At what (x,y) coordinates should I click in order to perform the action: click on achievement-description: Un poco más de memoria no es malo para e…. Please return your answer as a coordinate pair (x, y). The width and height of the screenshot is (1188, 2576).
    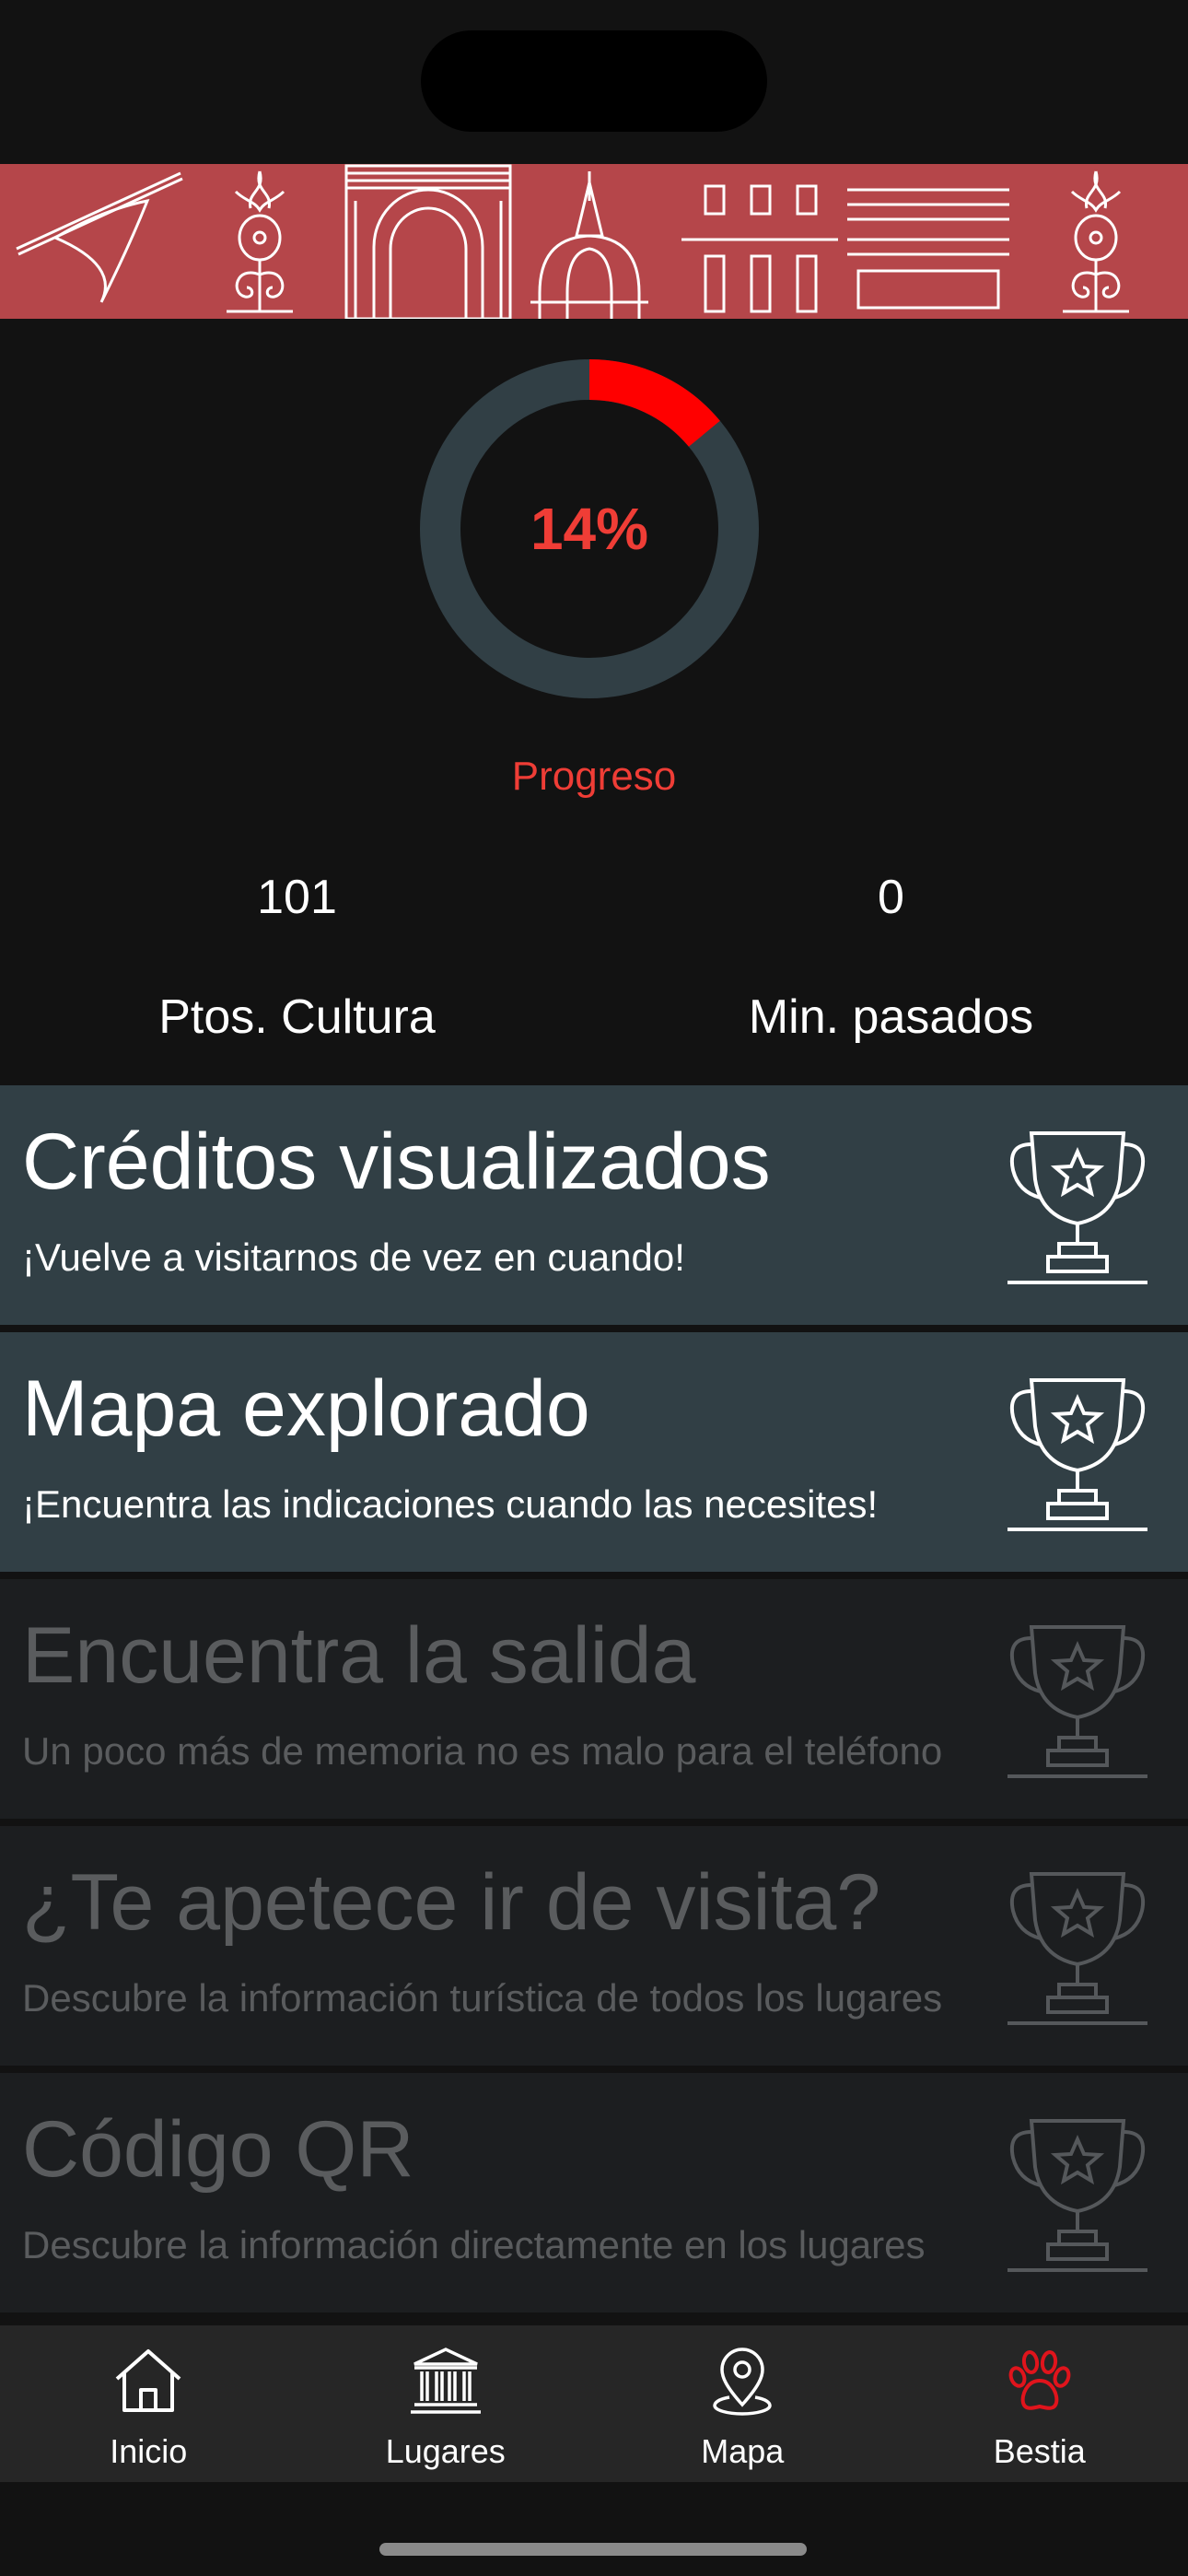
    Looking at the image, I should click on (482, 1751).